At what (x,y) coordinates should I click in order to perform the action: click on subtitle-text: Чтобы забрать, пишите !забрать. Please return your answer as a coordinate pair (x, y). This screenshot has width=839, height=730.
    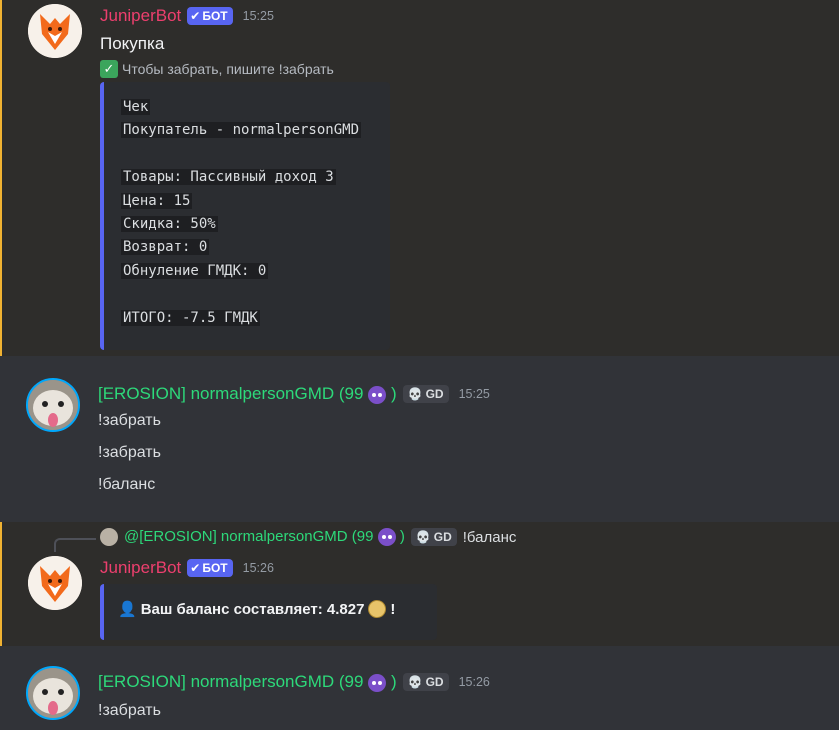
    Looking at the image, I should click on (228, 69).